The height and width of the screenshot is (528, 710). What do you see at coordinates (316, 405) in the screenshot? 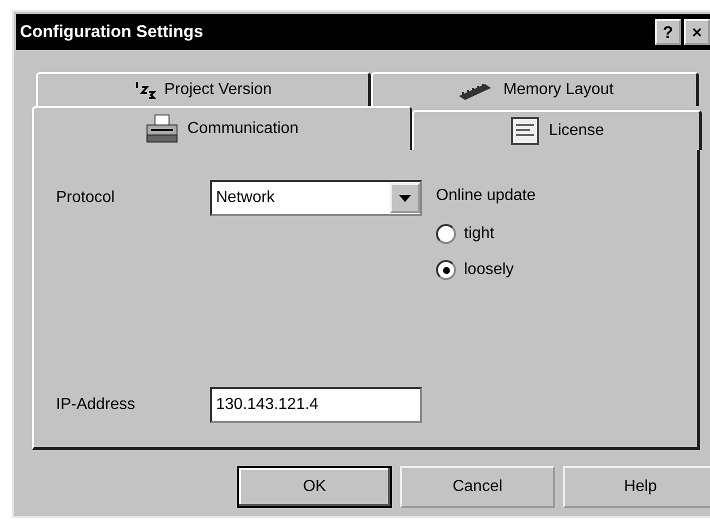
I see `ip-address-field: 130.143.121.4` at bounding box center [316, 405].